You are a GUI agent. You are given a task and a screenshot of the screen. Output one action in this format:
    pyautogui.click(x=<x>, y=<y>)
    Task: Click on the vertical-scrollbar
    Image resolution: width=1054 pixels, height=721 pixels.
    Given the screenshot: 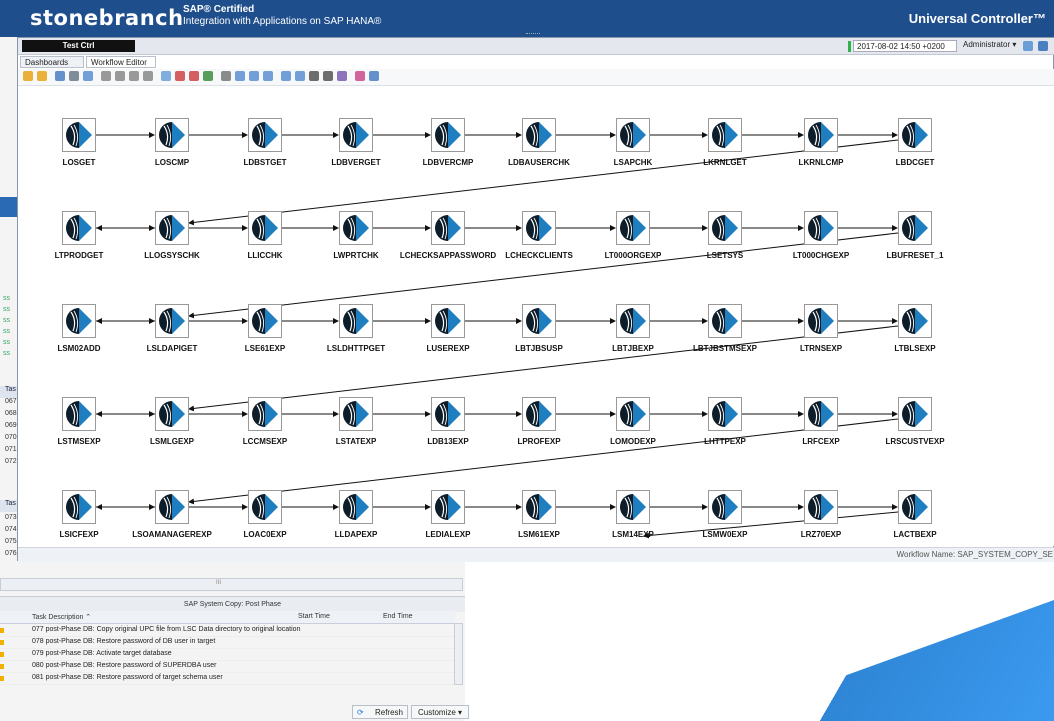 What is the action you would take?
    pyautogui.click(x=458, y=654)
    